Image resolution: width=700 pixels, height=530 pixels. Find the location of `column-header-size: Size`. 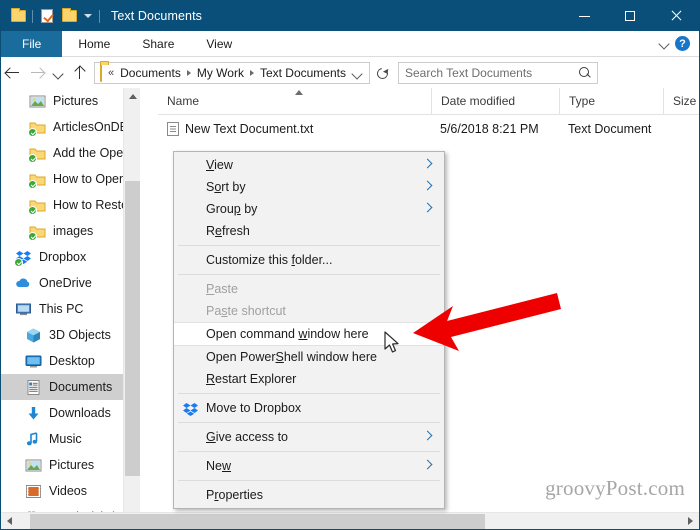

column-header-size: Size is located at coordinates (681, 101).